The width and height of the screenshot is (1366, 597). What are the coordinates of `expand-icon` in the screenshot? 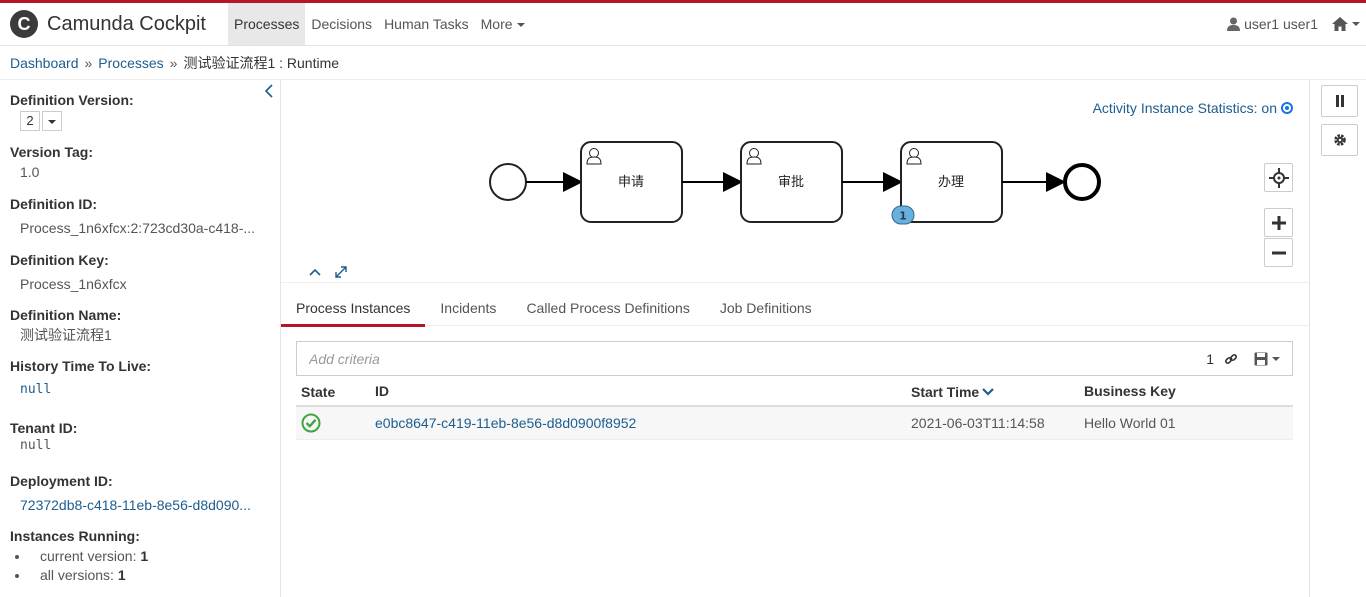 It's located at (341, 272).